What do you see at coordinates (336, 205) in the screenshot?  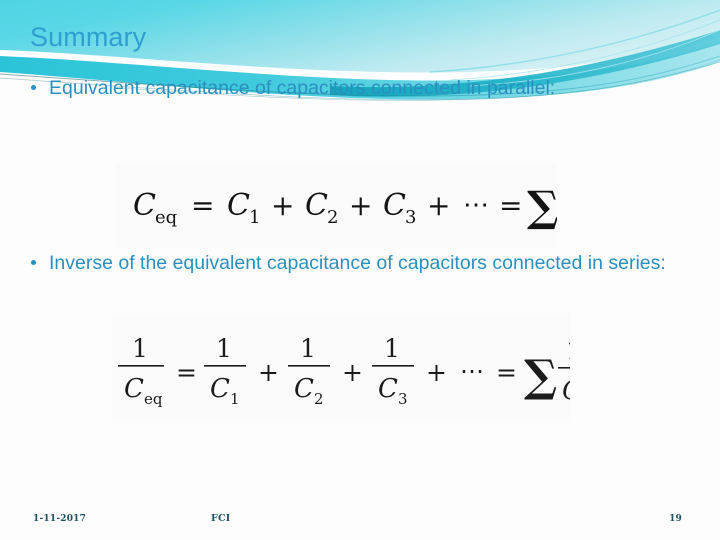 I see `formula-image-parallel: C eq = C 1 + C 2 + C 3 + ⋯ = ∑ C` at bounding box center [336, 205].